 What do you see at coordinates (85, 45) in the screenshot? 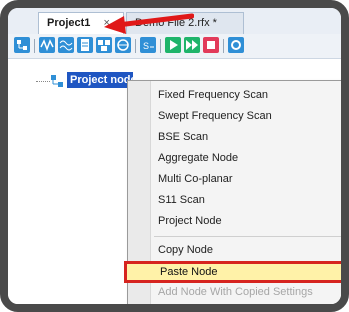
I see `document-icon` at bounding box center [85, 45].